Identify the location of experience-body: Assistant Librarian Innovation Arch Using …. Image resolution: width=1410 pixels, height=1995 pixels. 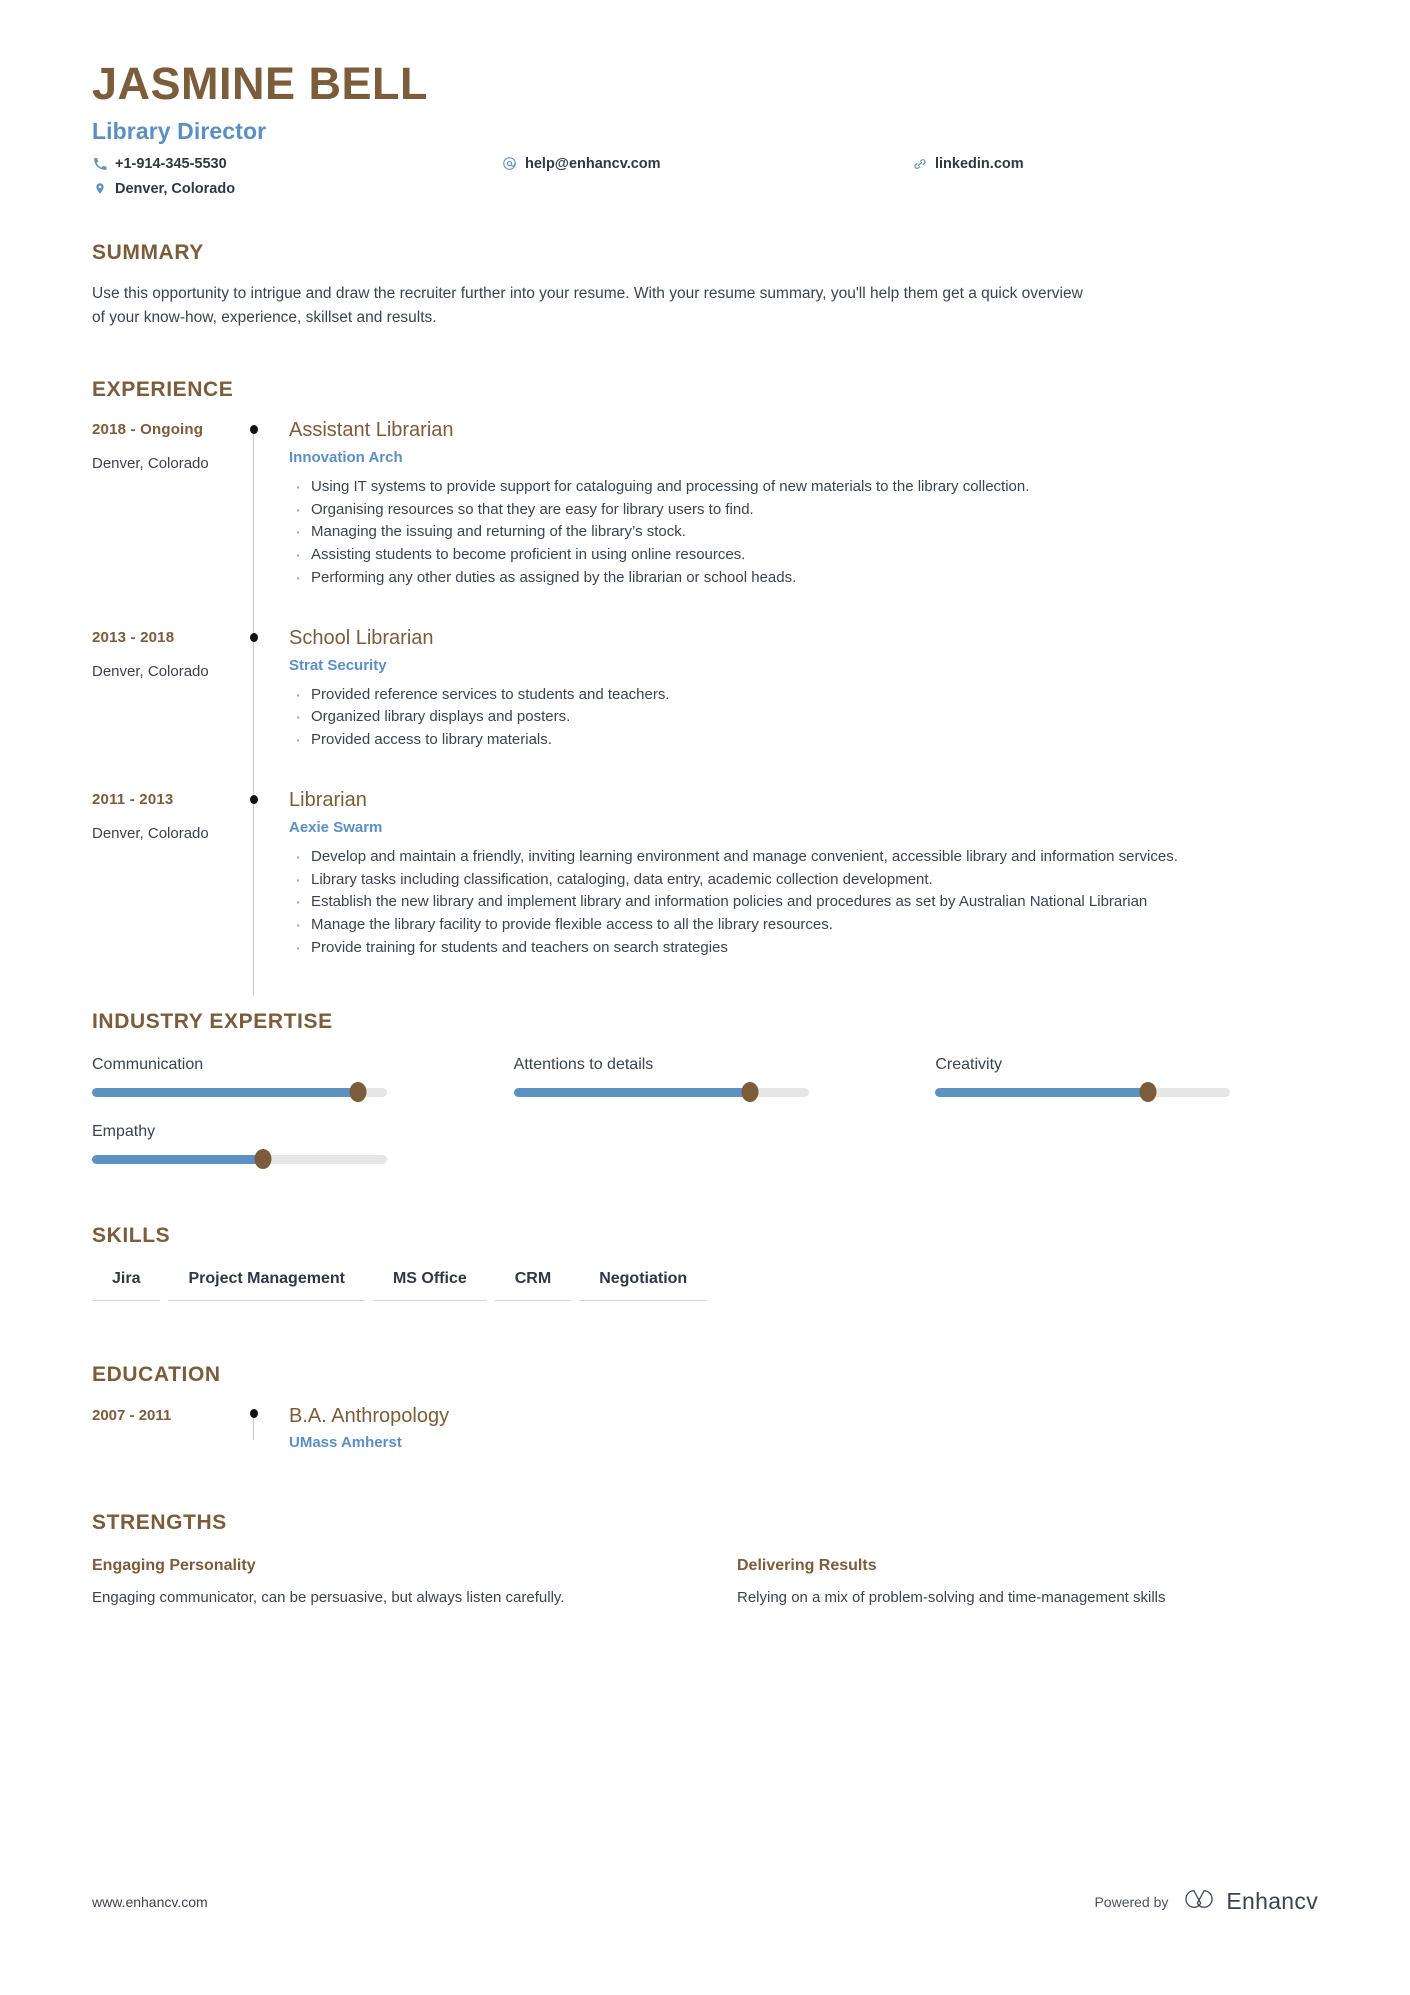
(803, 522).